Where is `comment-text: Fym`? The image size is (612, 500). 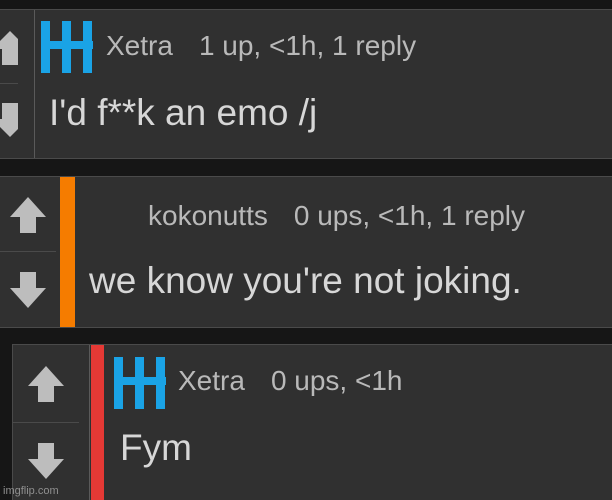
comment-text: Fym is located at coordinates (156, 447).